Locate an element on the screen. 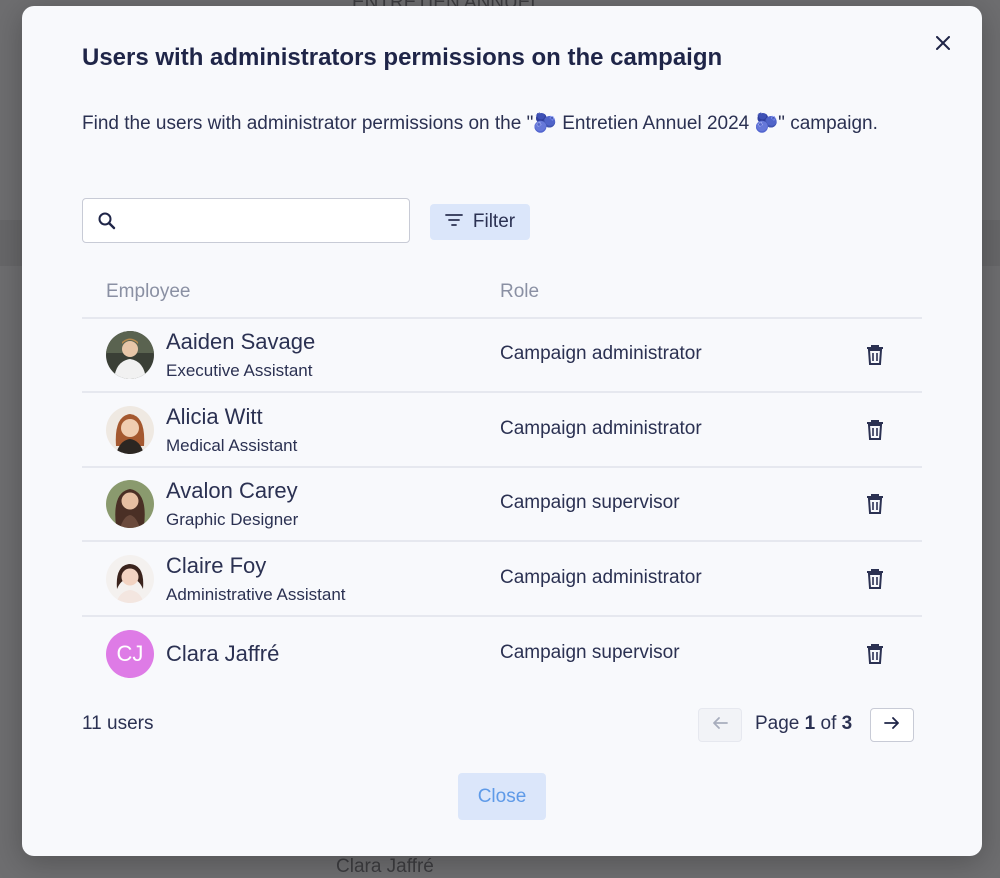 The width and height of the screenshot is (1000, 878). employee-name: Alicia Witt is located at coordinates (214, 416).